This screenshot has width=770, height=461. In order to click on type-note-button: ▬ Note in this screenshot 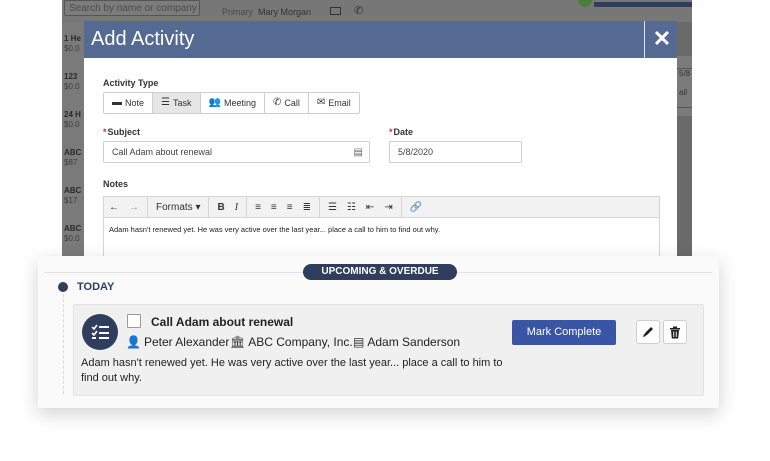, I will do `click(129, 103)`.